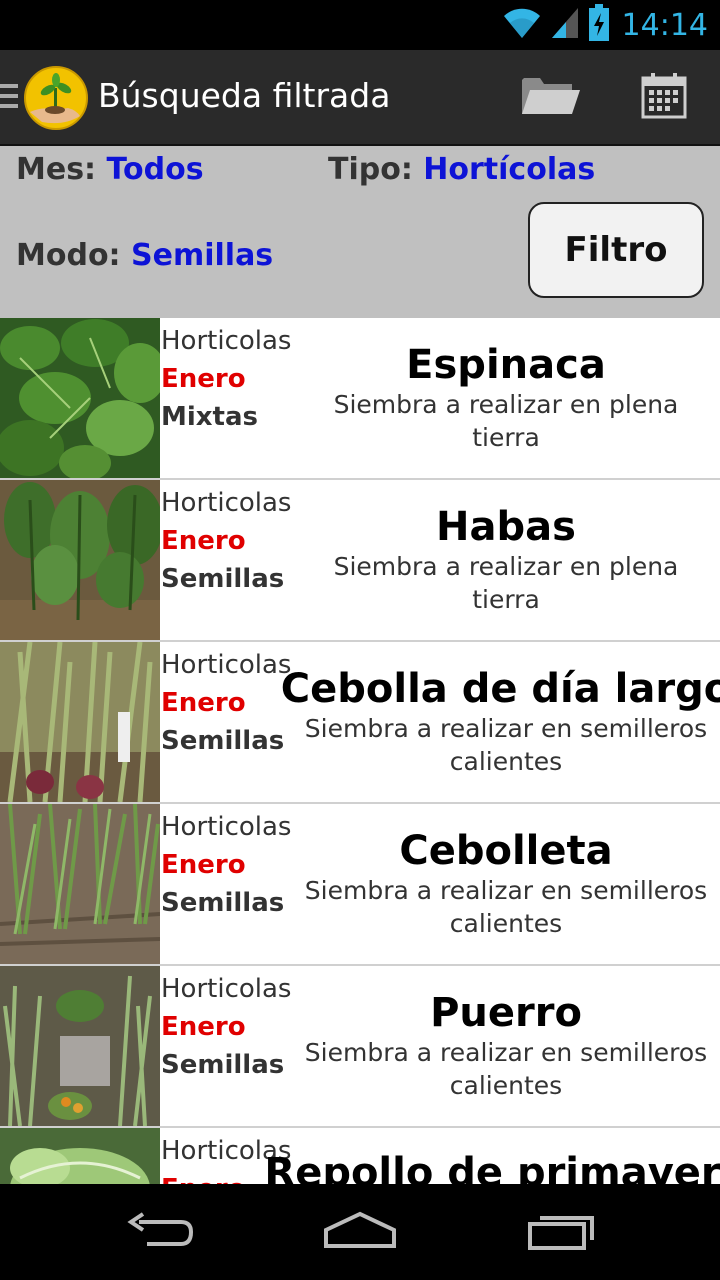 The image size is (720, 1280). What do you see at coordinates (56, 98) in the screenshot?
I see `app-logo` at bounding box center [56, 98].